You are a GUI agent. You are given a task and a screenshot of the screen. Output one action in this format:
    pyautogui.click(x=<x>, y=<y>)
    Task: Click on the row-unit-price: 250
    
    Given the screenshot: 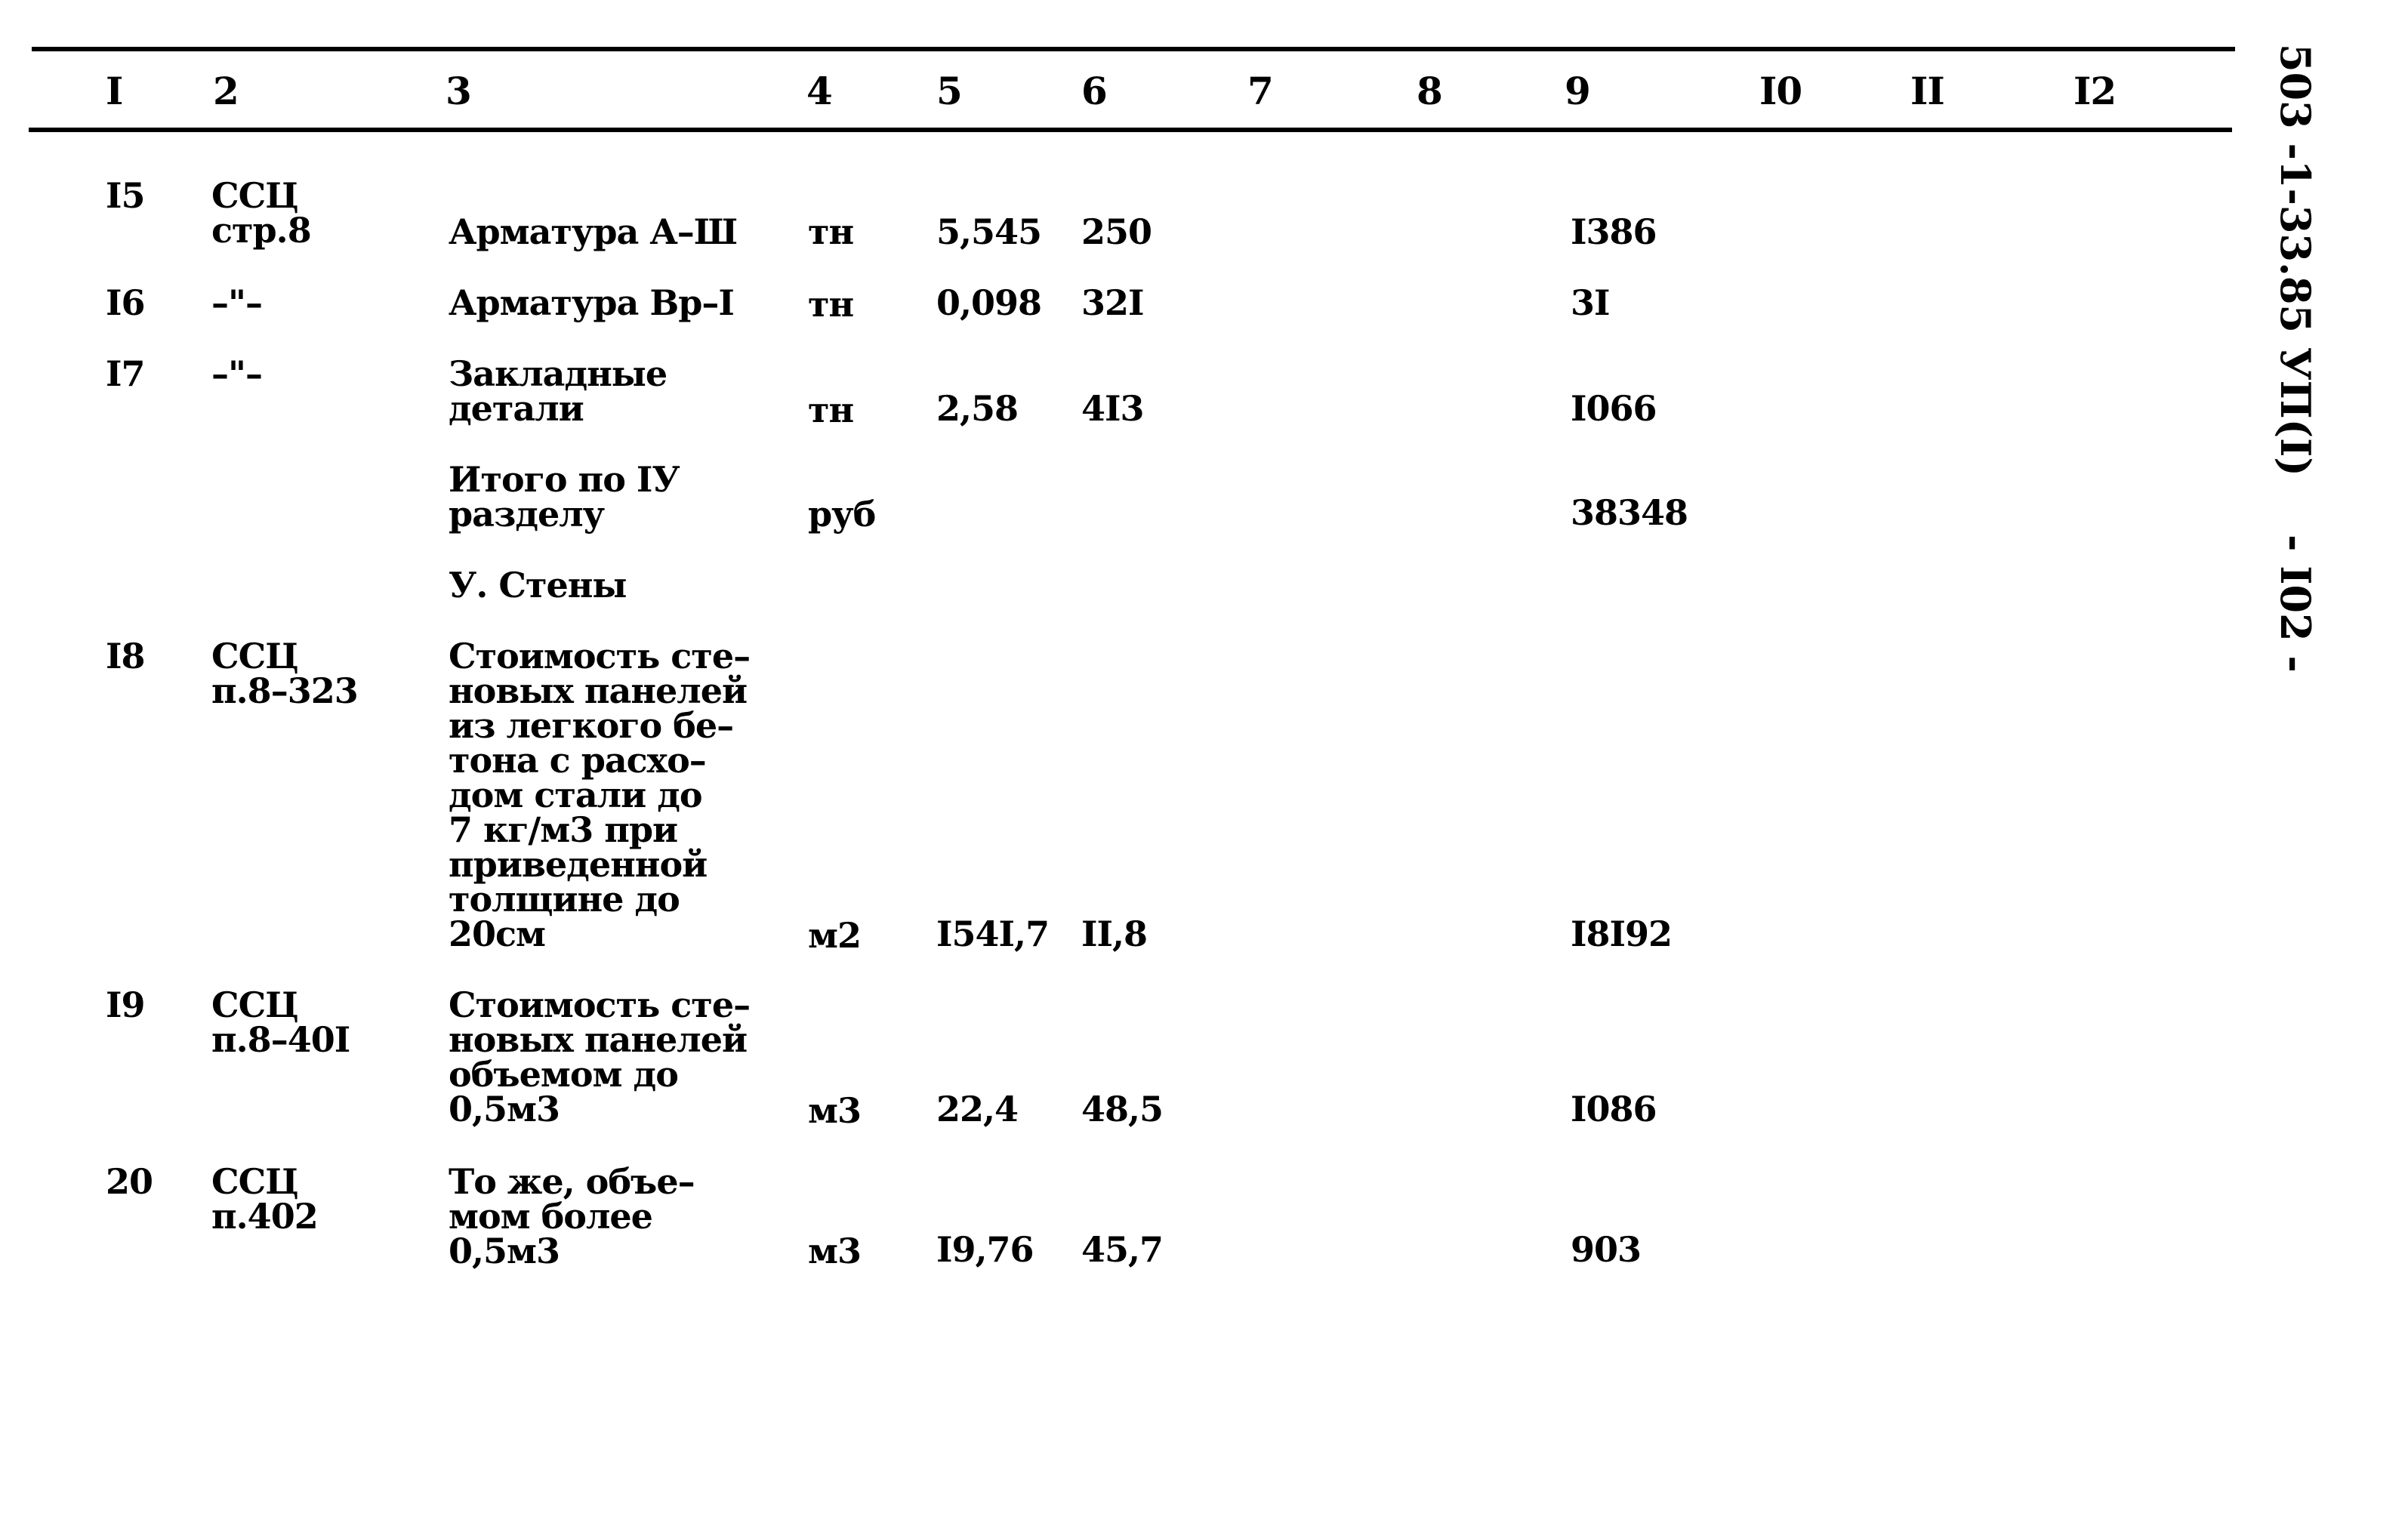 What is the action you would take?
    pyautogui.click(x=1116, y=231)
    